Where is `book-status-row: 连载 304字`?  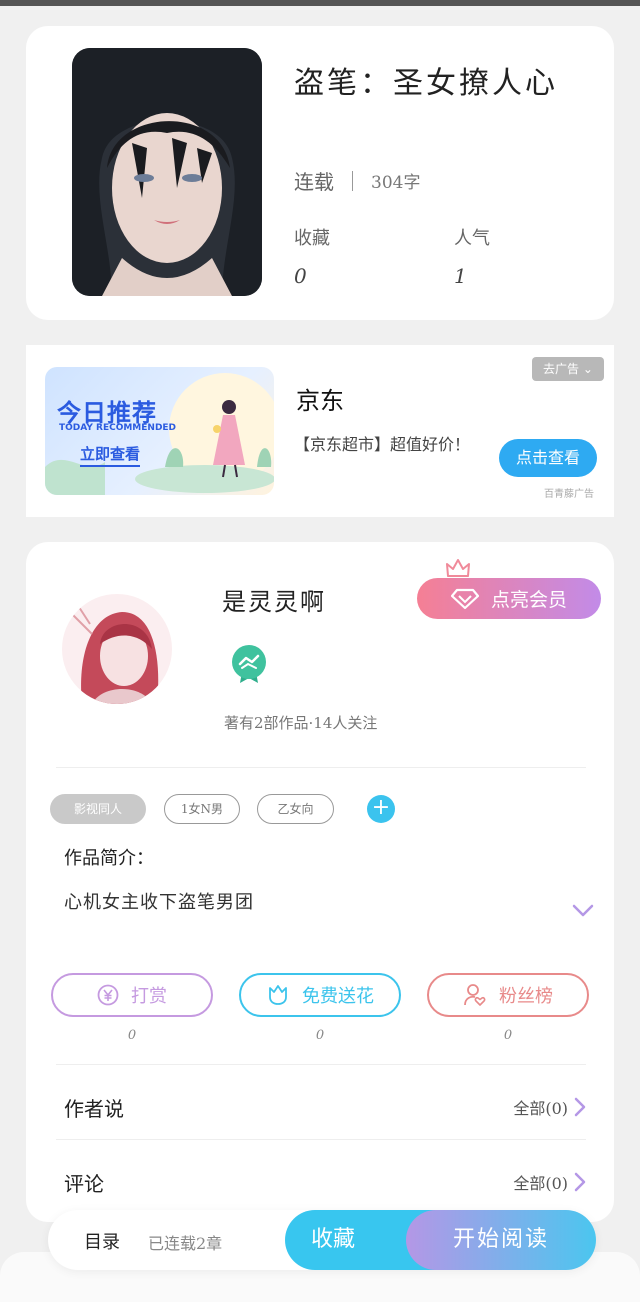
book-status-row: 连载 304字 is located at coordinates (357, 180).